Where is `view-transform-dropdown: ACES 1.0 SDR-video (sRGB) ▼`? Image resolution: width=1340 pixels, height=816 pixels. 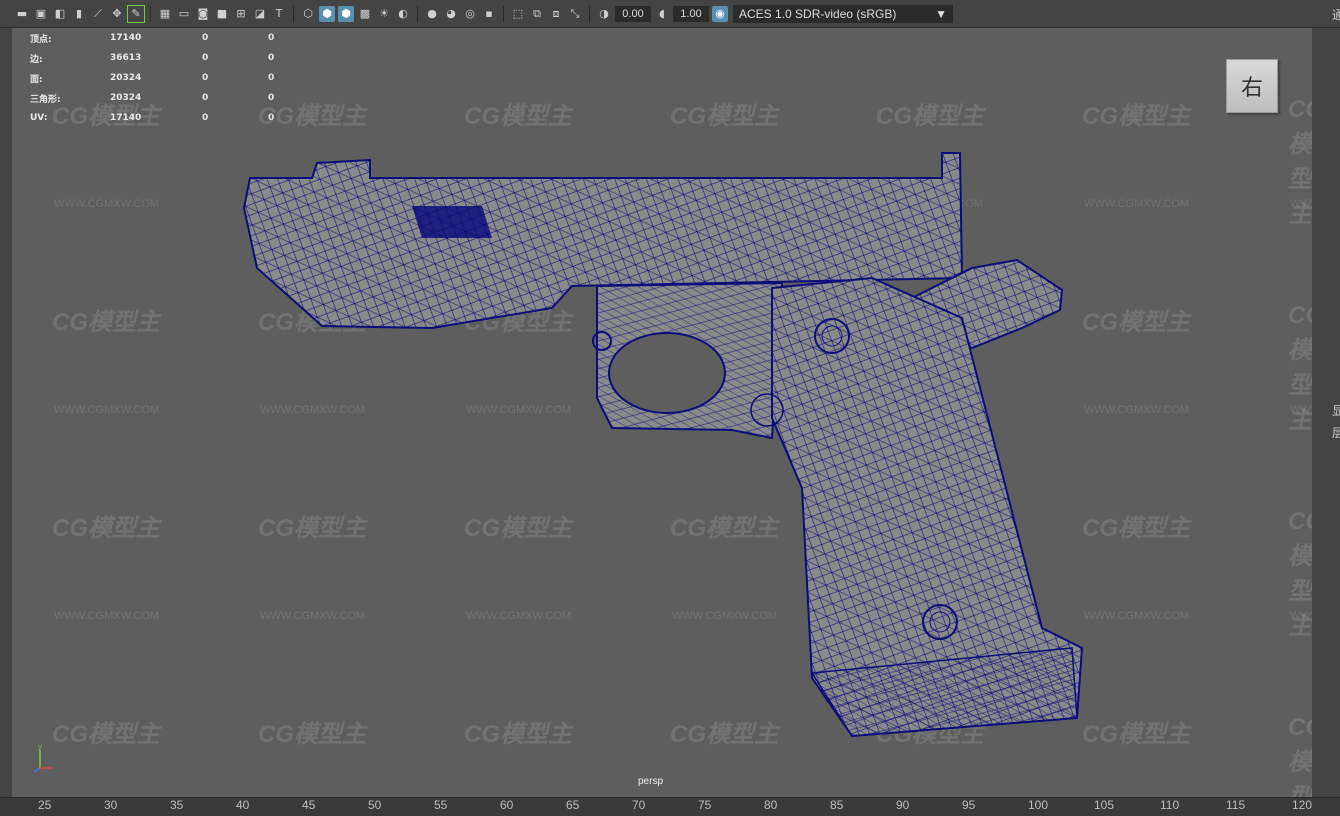
view-transform-dropdown: ACES 1.0 SDR-video (sRGB) ▼ is located at coordinates (843, 13).